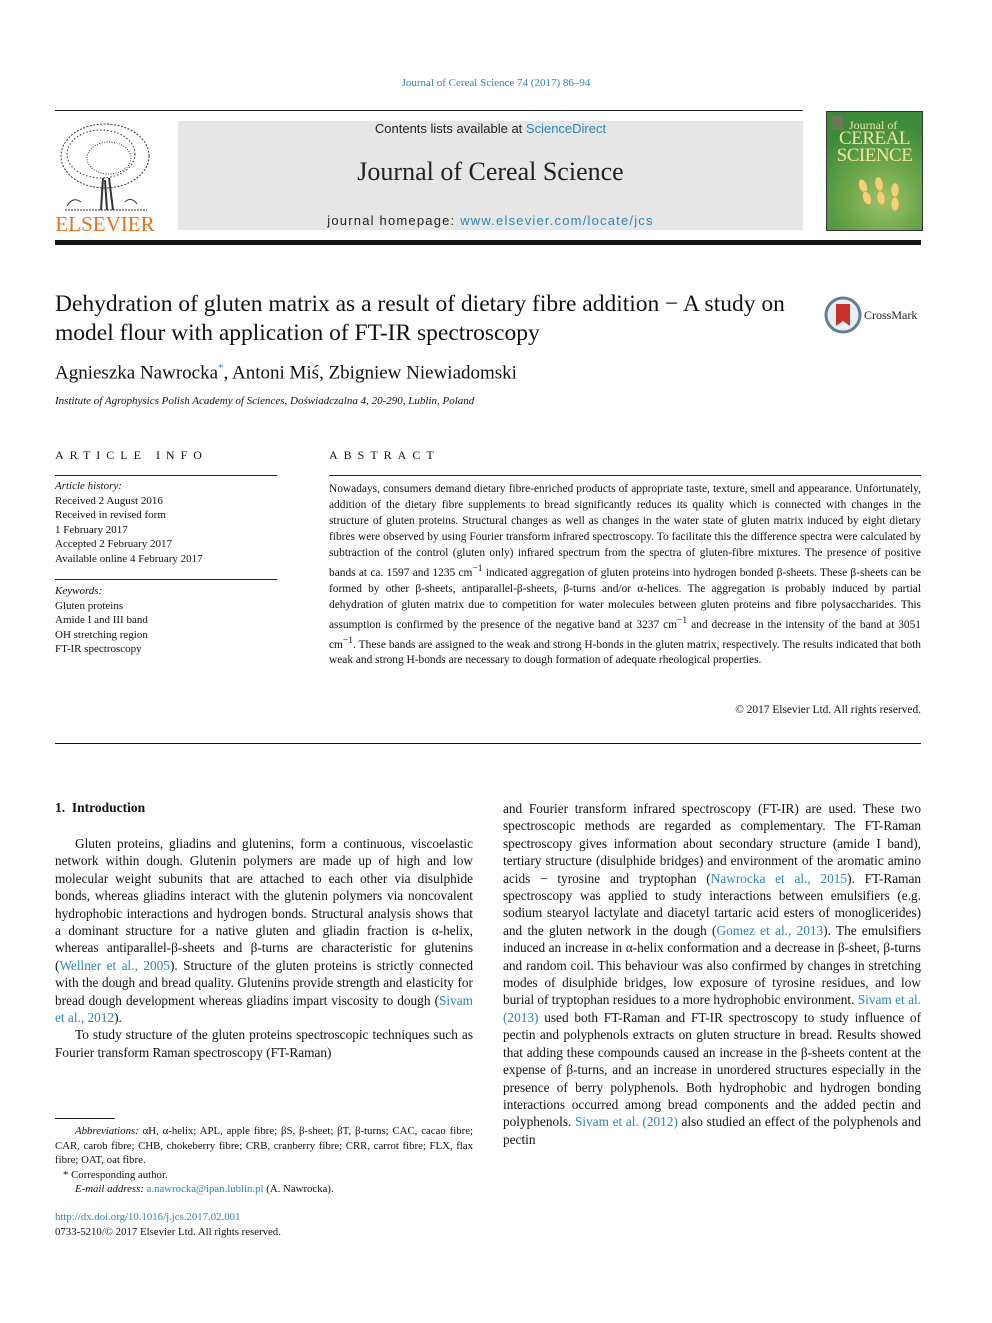 Image resolution: width=992 pixels, height=1323 pixels. Describe the element at coordinates (394, 220) in the screenshot. I see `homepage-prefix: journal homepage:` at that location.